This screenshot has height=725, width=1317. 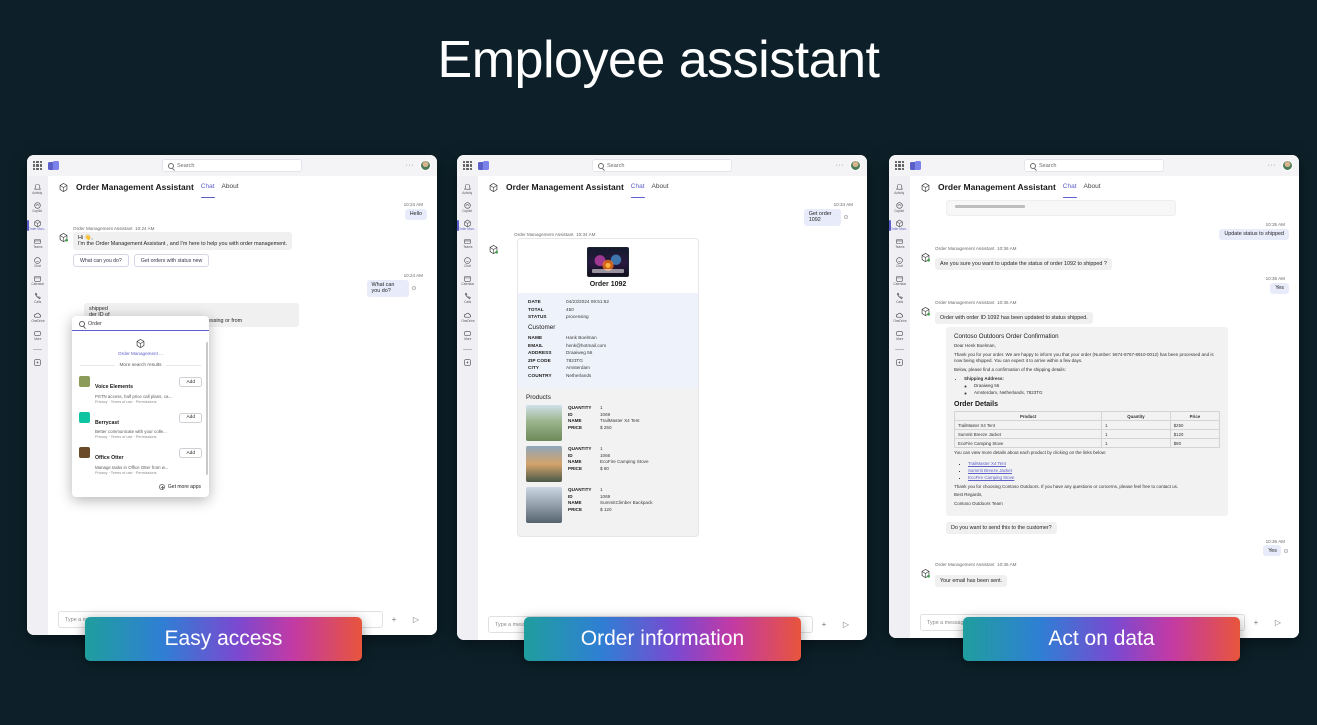 I want to click on order-bot-icon, so click(x=140, y=343).